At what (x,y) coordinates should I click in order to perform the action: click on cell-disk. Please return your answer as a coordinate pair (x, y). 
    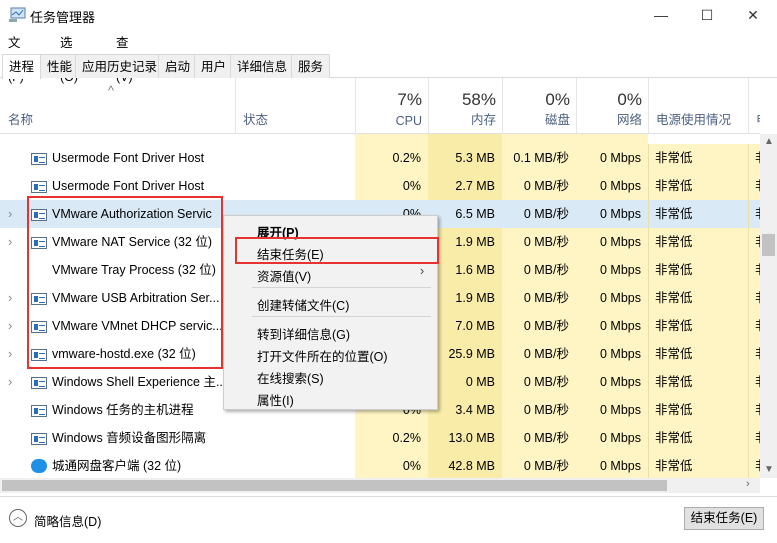
    Looking at the image, I should click on (539, 139).